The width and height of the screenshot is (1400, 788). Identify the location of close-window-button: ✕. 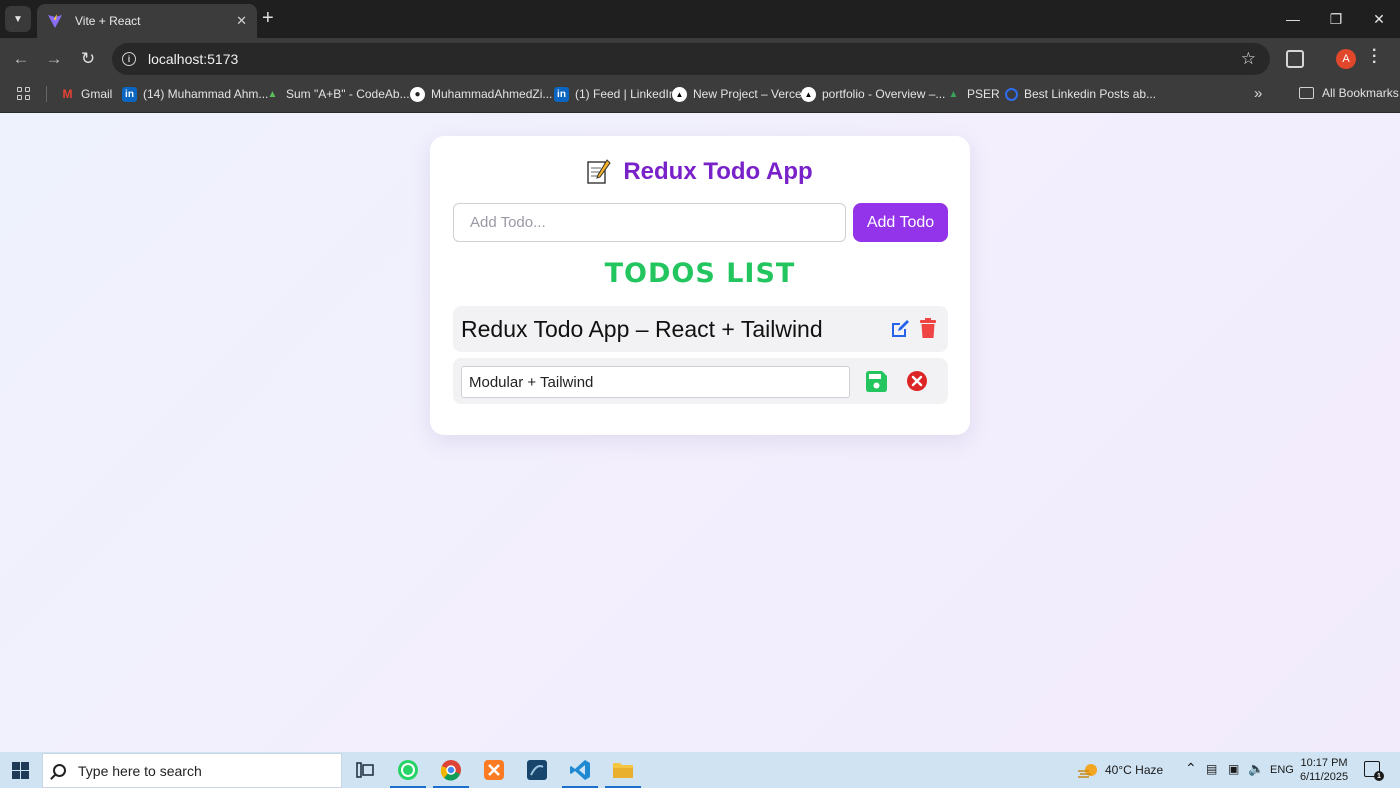
(1378, 19).